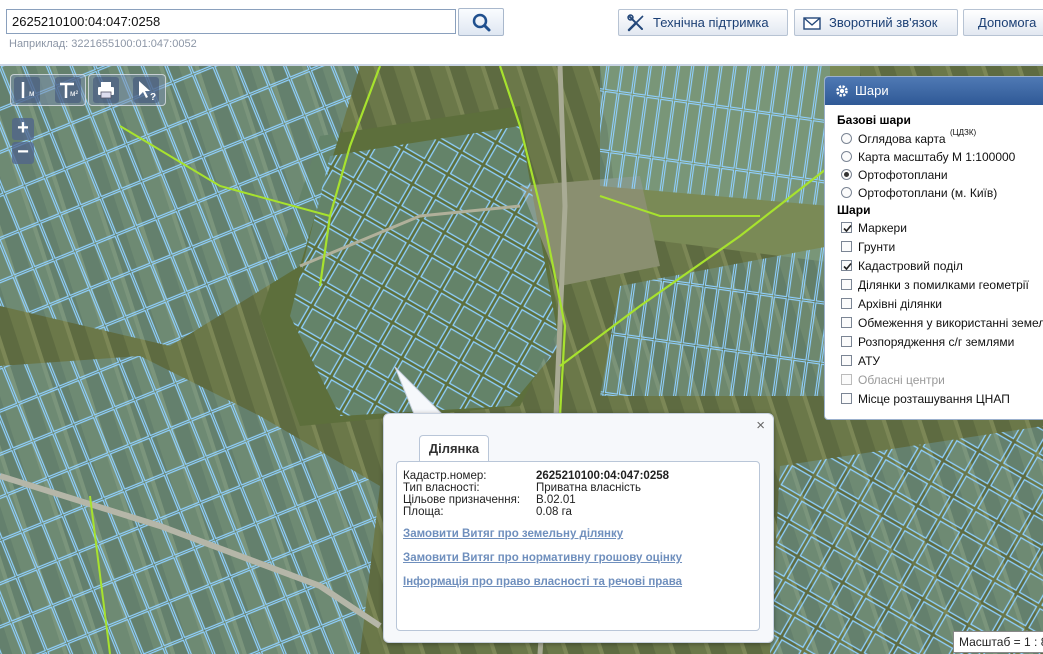 This screenshot has height=654, width=1043. Describe the element at coordinates (882, 228) in the screenshot. I see `layer-label: Маркери` at that location.